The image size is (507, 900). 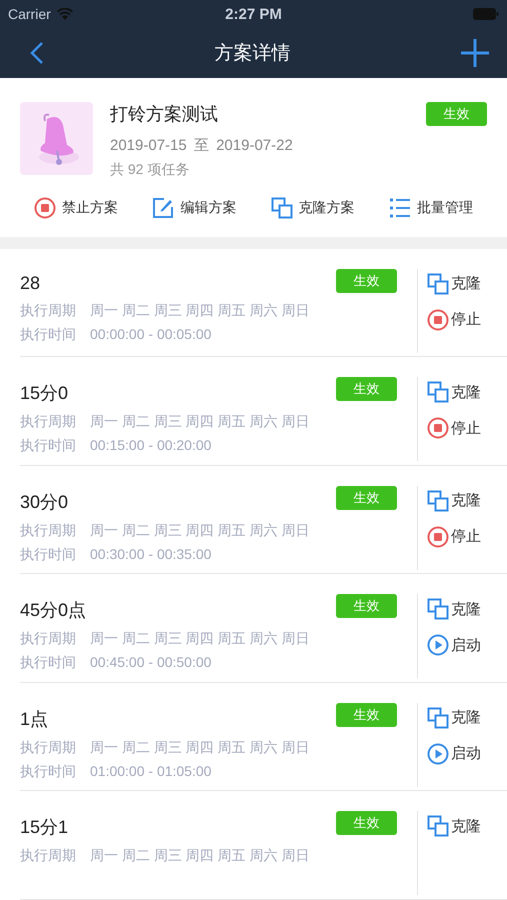 I want to click on task-name: 28, so click(x=30, y=283).